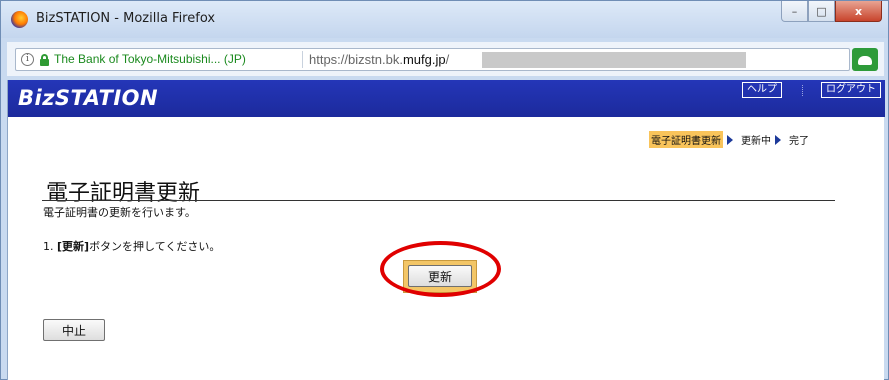 This screenshot has width=889, height=380. What do you see at coordinates (858, 11) in the screenshot?
I see `close-button: x` at bounding box center [858, 11].